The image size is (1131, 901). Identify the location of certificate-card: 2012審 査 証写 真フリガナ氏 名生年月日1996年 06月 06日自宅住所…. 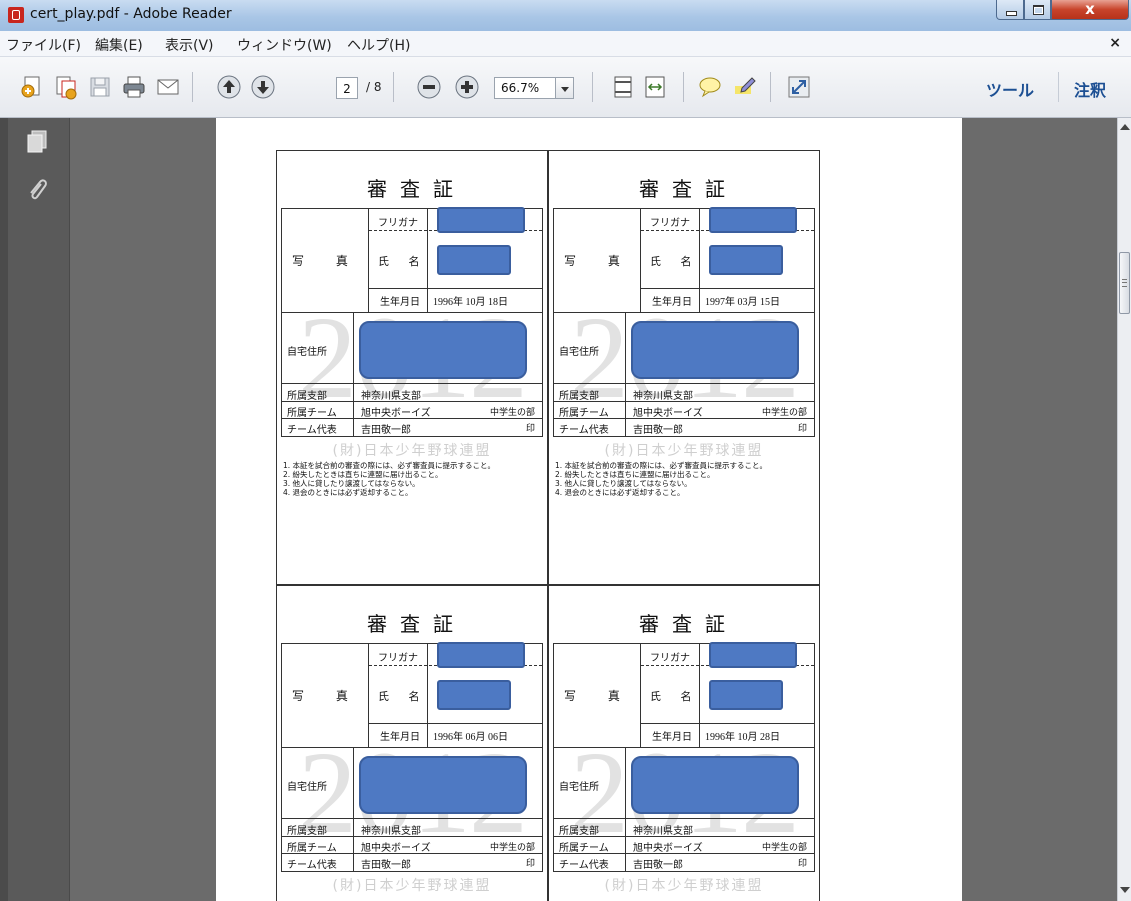
(412, 743).